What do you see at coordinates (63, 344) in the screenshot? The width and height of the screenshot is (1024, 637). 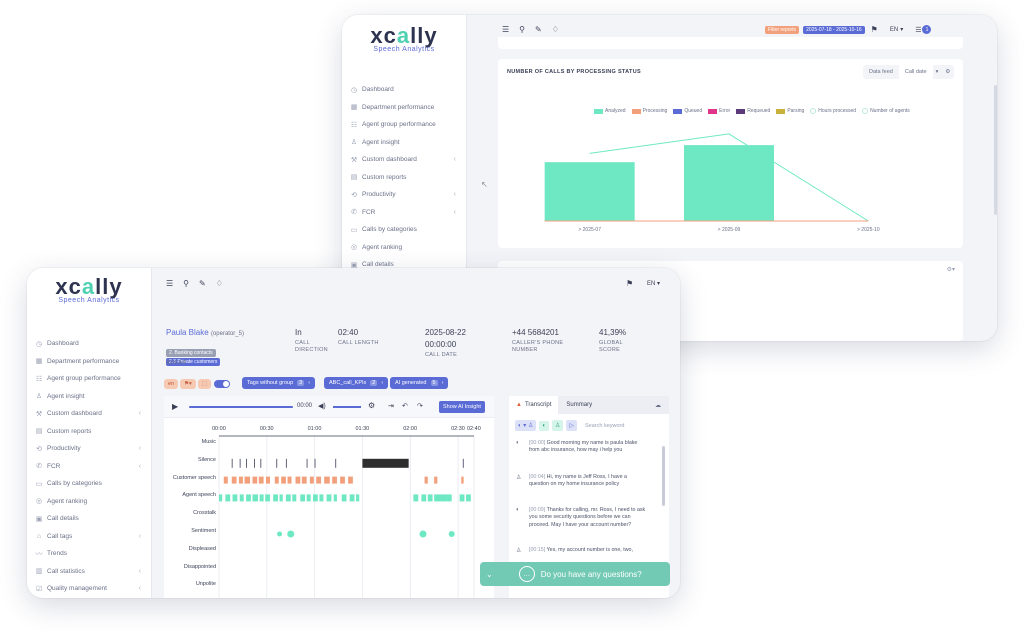 I see `sidebar-item-label: Dashboard` at bounding box center [63, 344].